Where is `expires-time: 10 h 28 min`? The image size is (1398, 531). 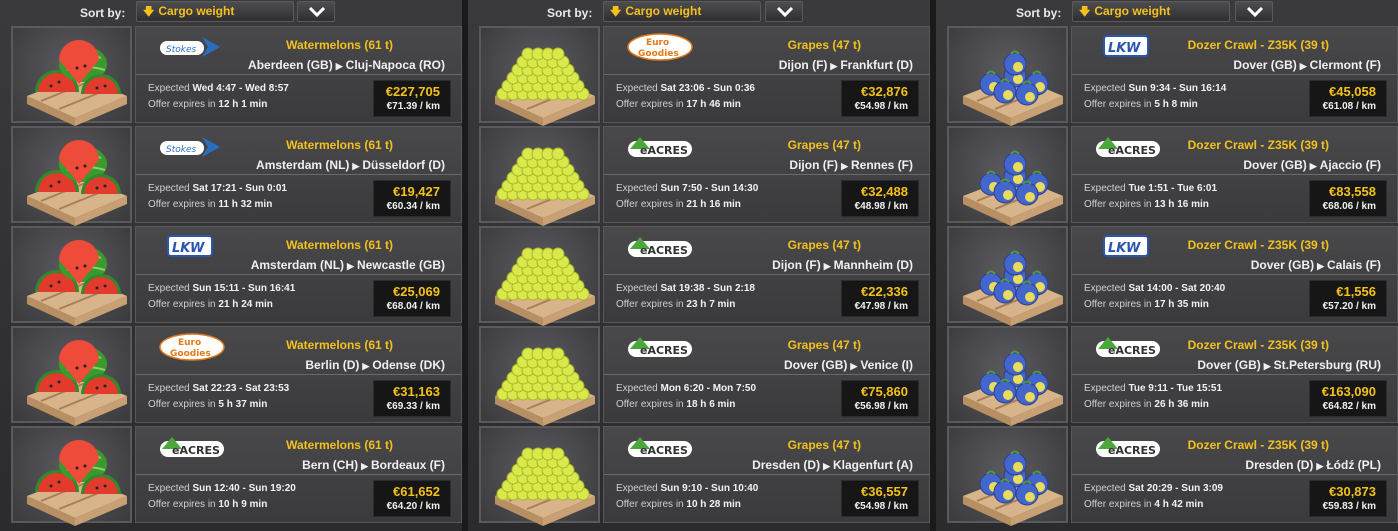
expires-time: 10 h 28 min is located at coordinates (713, 504).